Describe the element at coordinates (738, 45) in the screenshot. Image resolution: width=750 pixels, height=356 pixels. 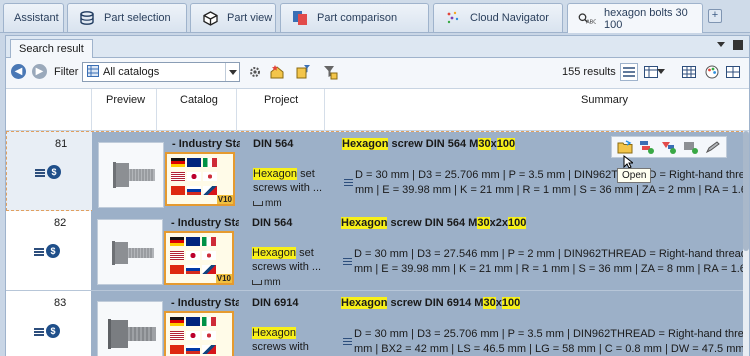
I see `panel-close-icon` at that location.